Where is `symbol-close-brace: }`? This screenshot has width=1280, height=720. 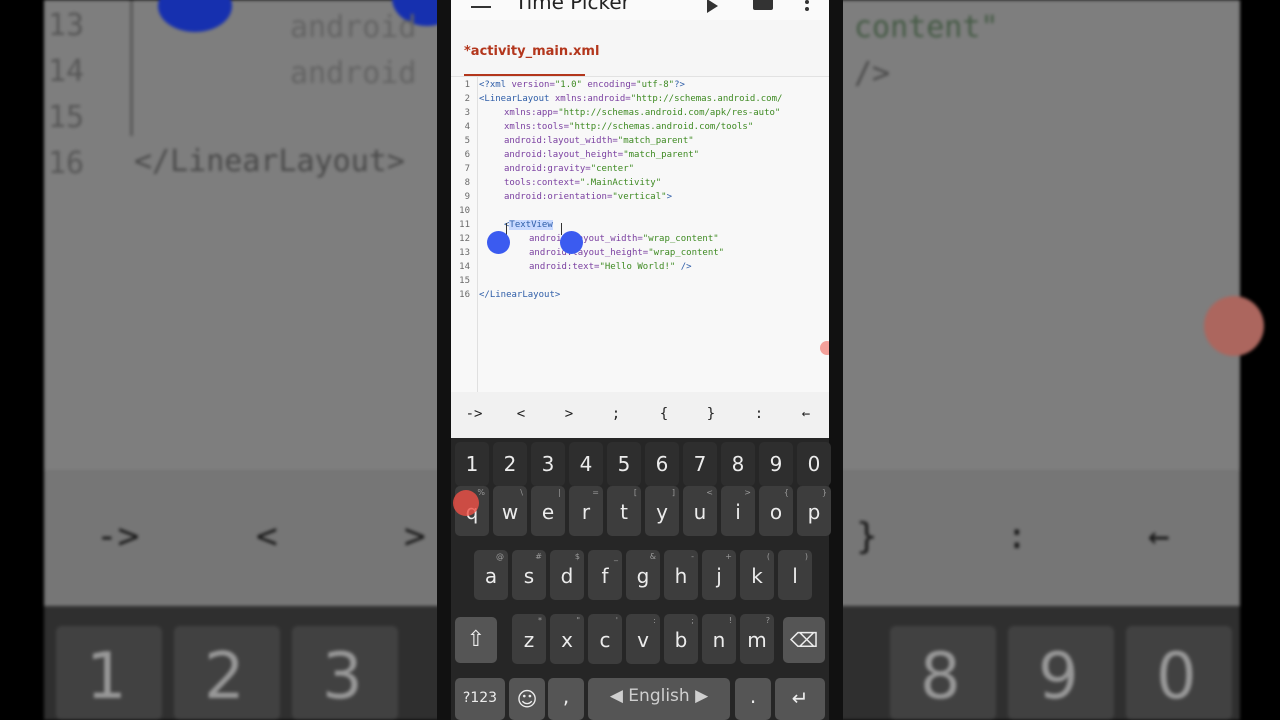
symbol-close-brace: } is located at coordinates (711, 414).